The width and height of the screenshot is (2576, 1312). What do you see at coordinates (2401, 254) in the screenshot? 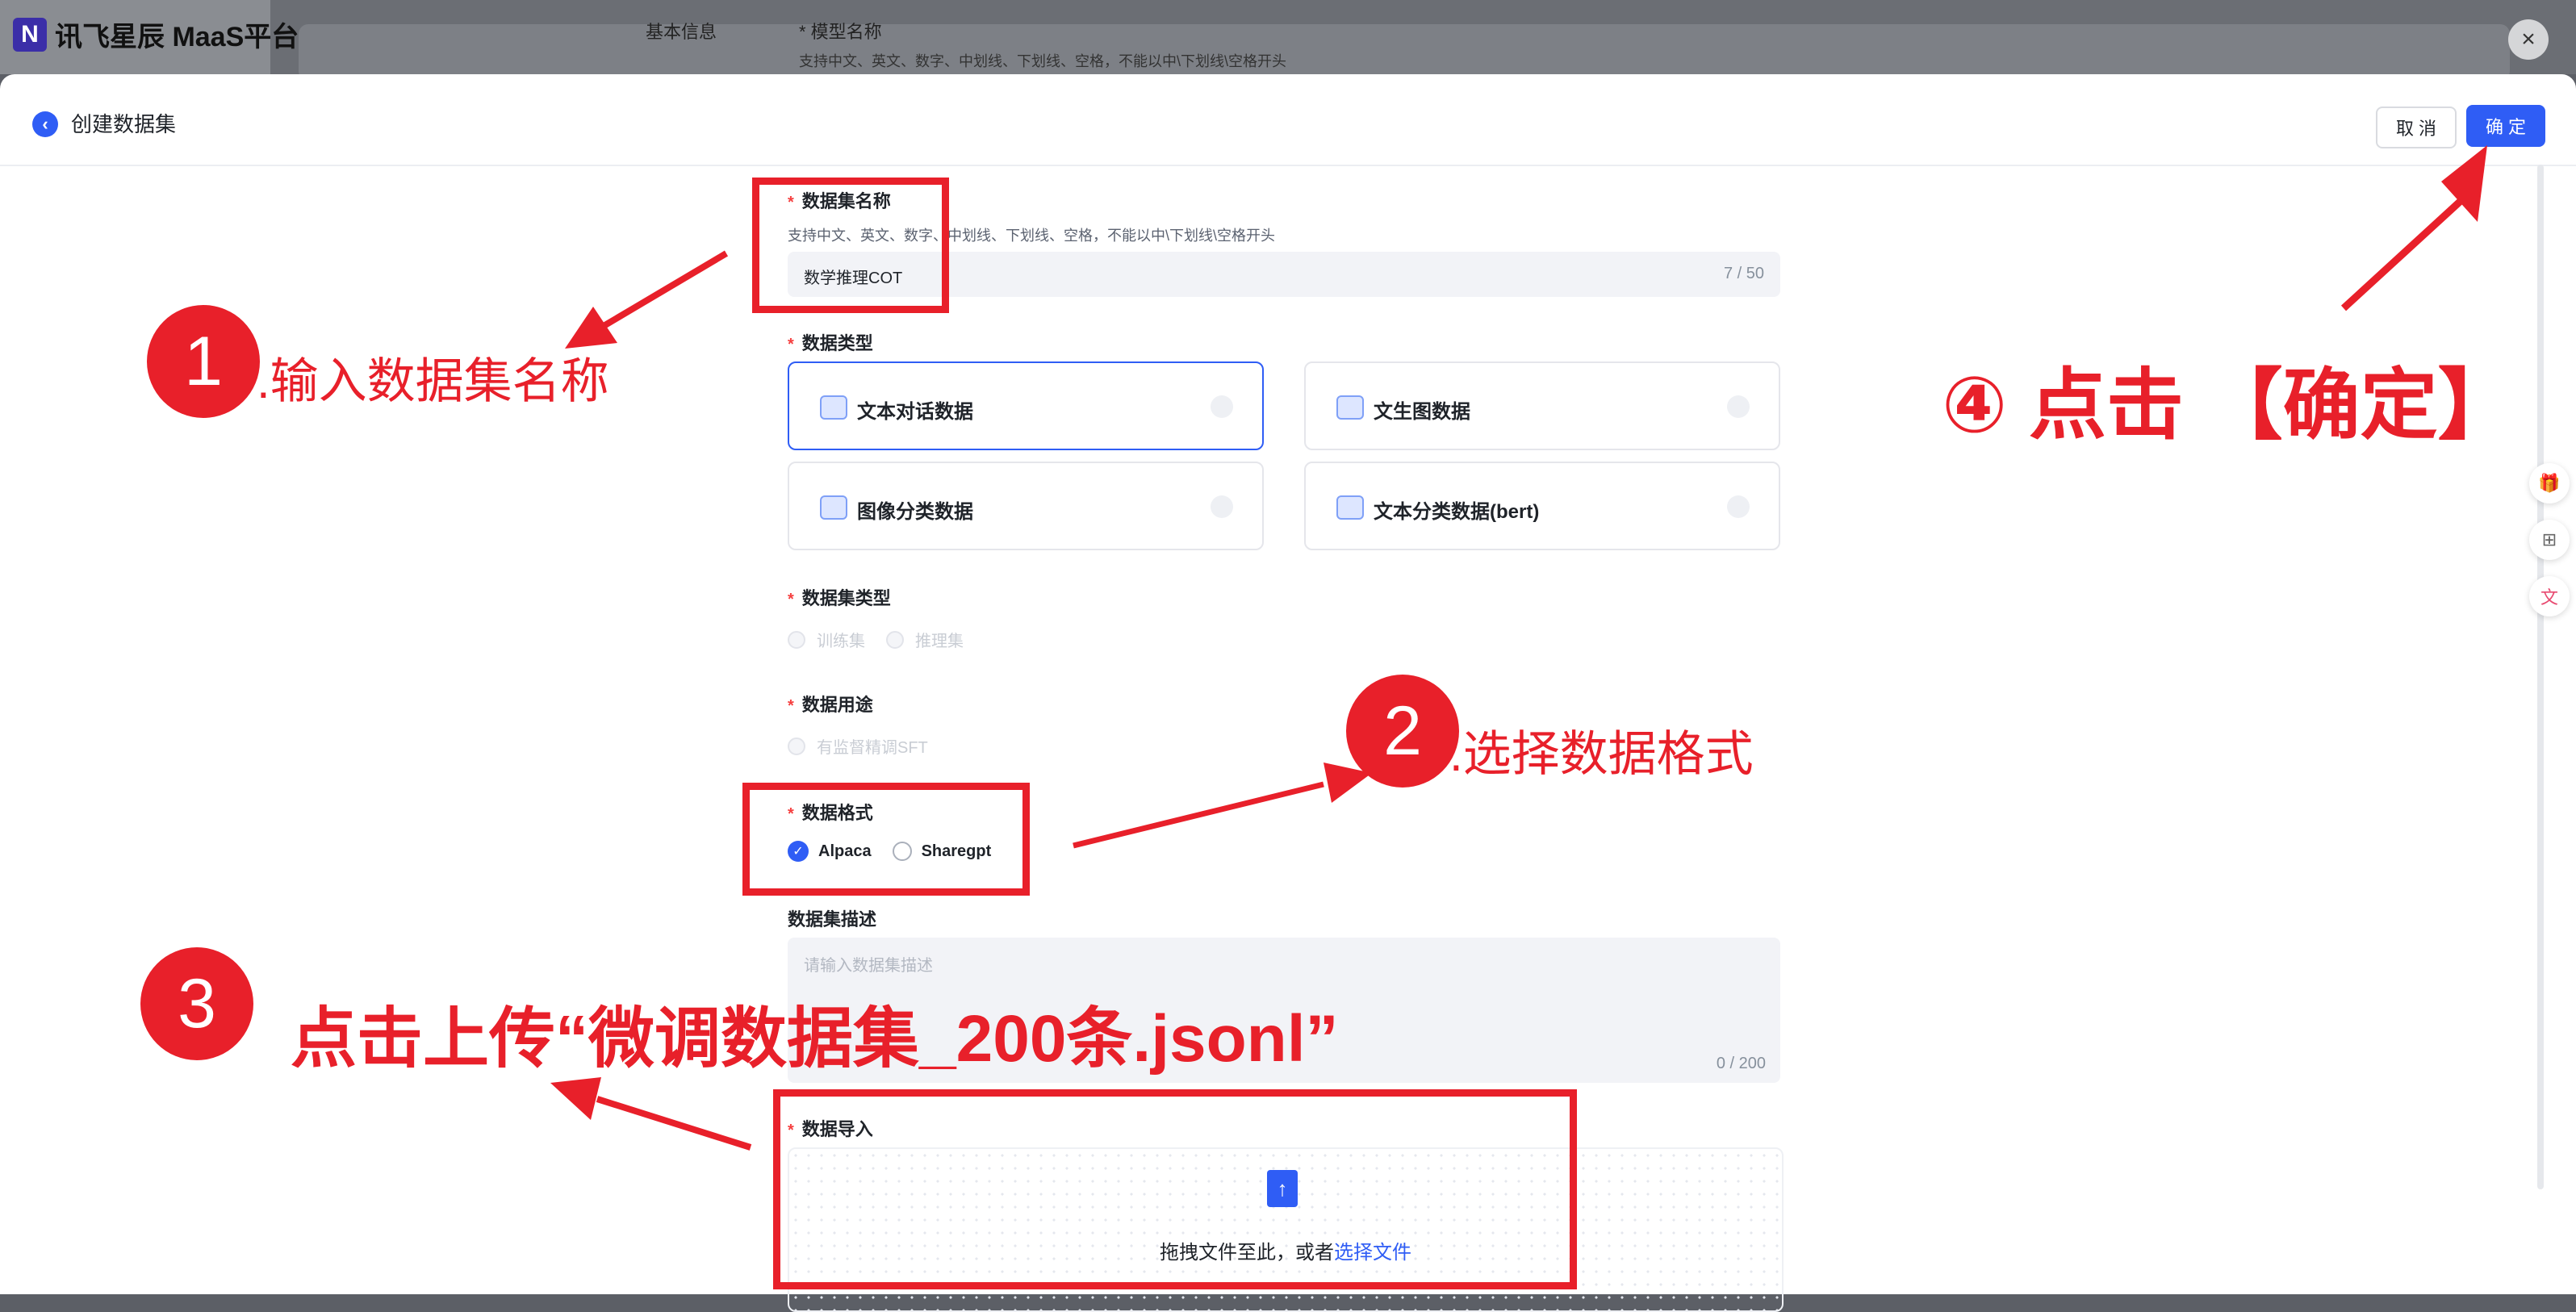
I see `arrow-step4-line` at bounding box center [2401, 254].